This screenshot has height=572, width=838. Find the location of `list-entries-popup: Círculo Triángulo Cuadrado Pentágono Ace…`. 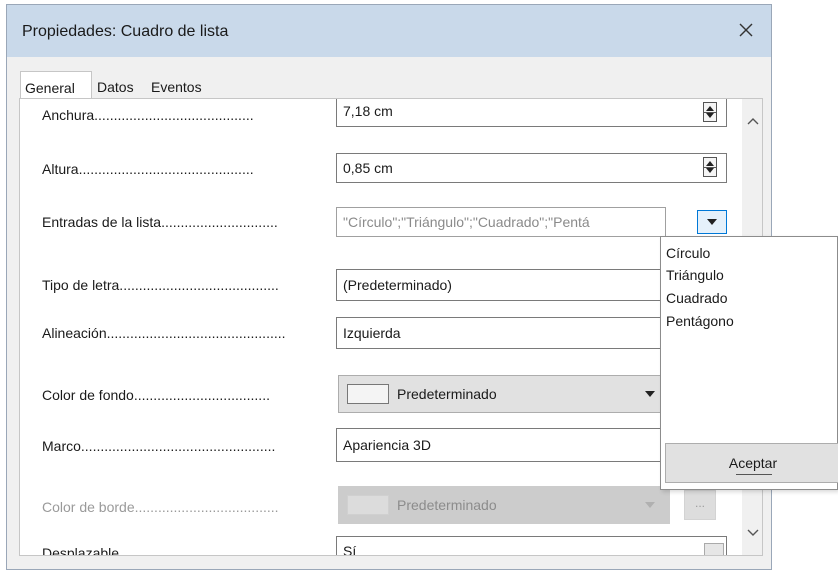

list-entries-popup: Círculo Triángulo Cuadrado Pentágono Ace… is located at coordinates (749, 363).